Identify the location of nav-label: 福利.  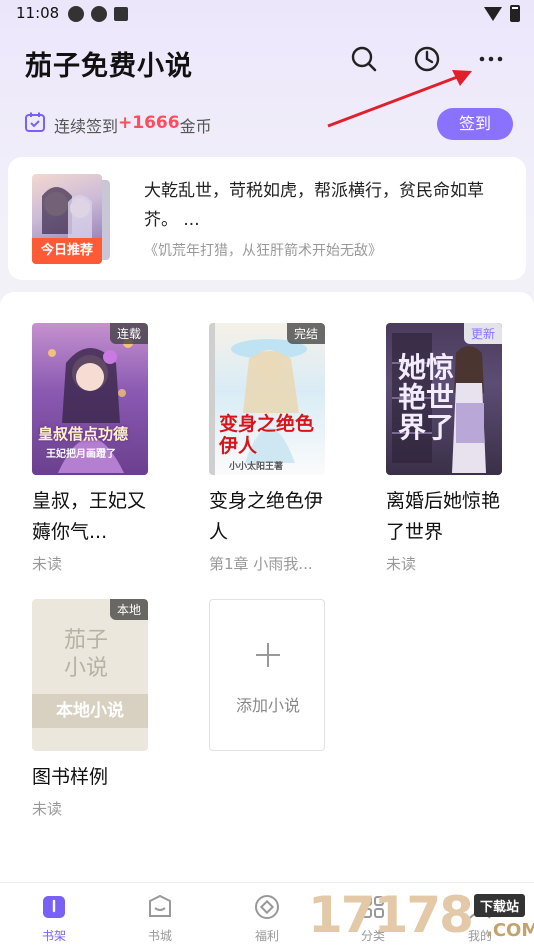
(266, 936).